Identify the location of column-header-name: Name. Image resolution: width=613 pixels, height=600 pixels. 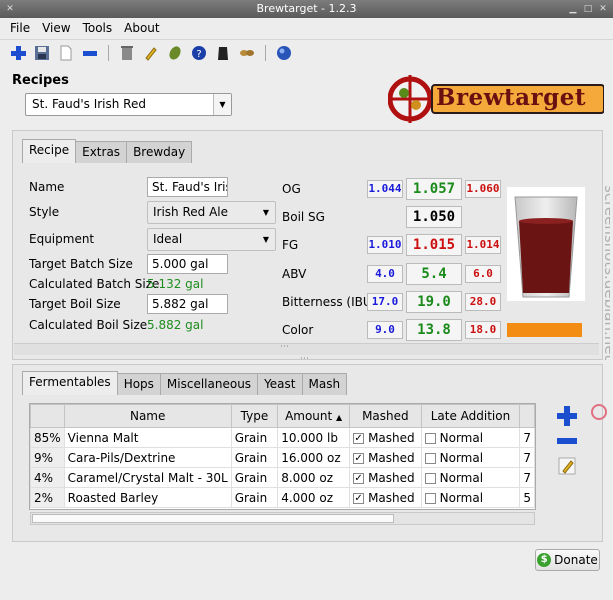
(147, 416).